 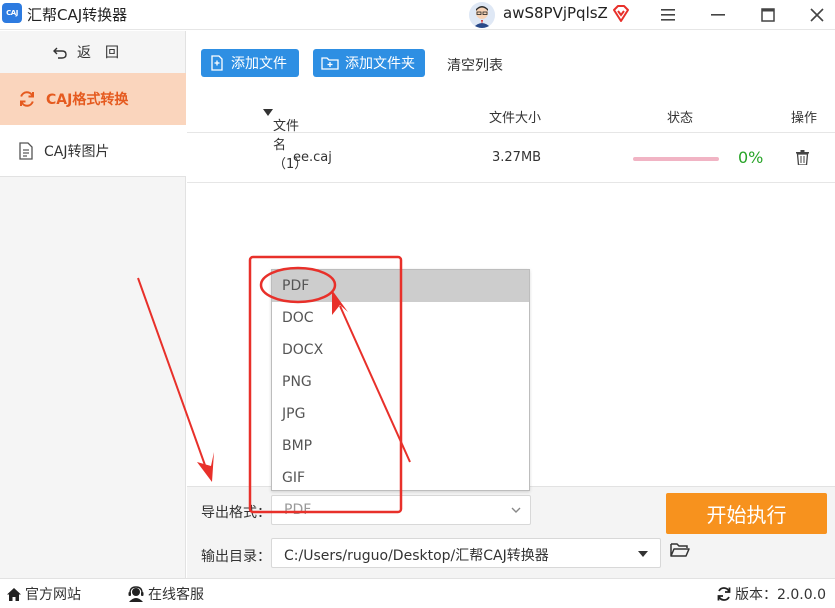 I want to click on header-status: 状态, so click(x=680, y=118).